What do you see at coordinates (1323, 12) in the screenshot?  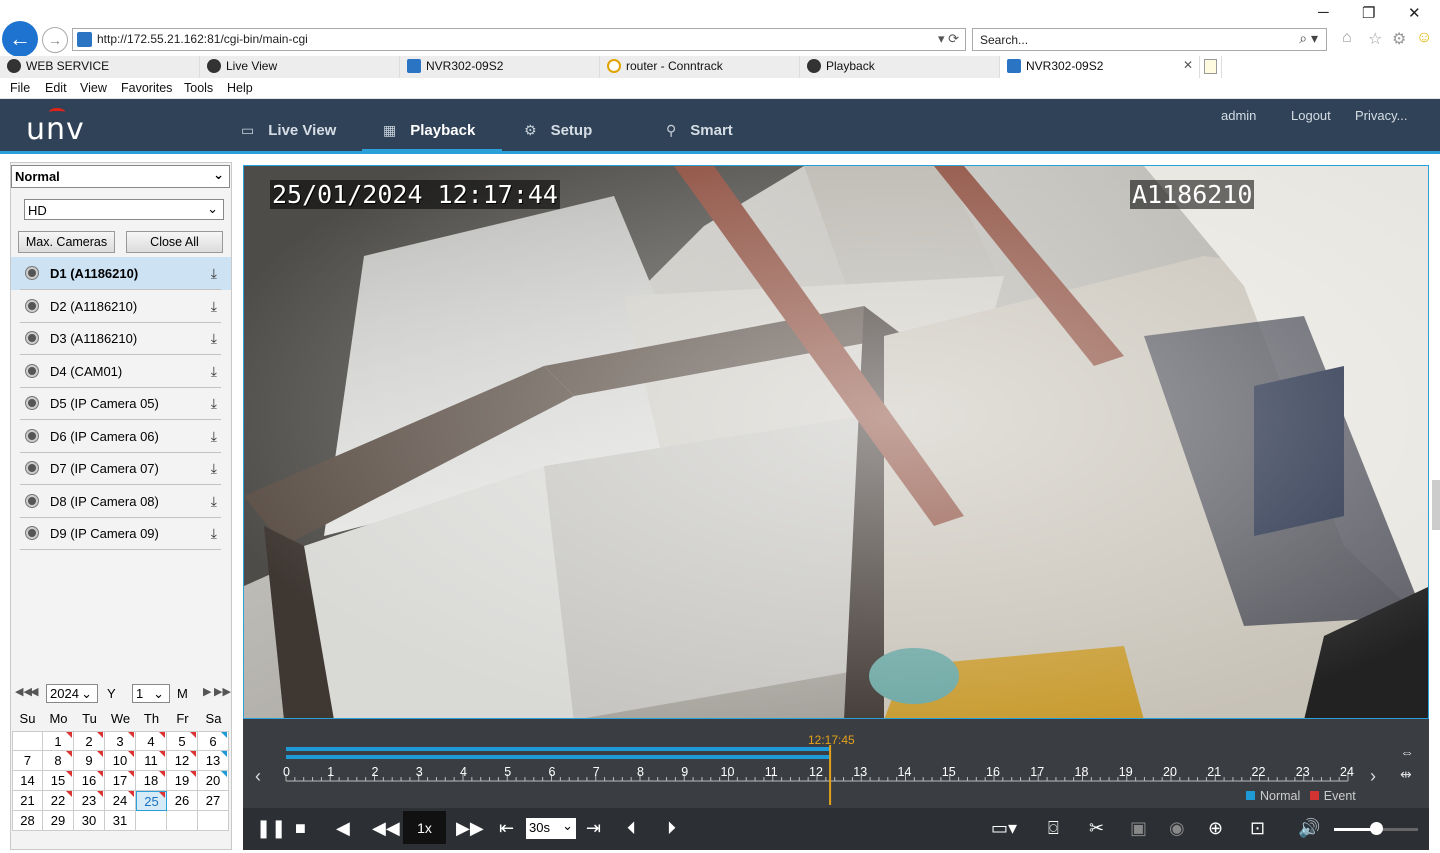 I see `minimize-icon: ─` at bounding box center [1323, 12].